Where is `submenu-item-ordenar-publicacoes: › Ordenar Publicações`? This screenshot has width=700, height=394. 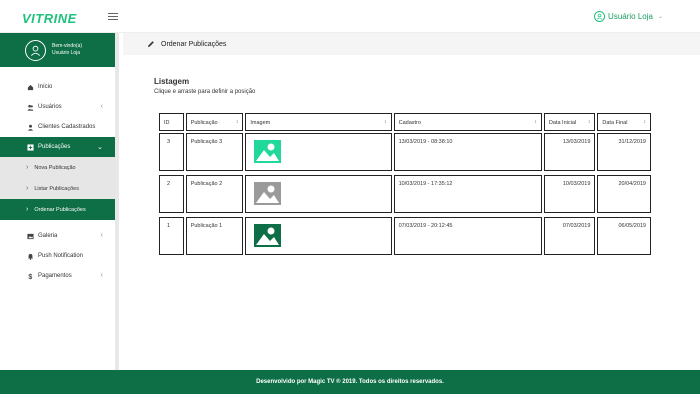 submenu-item-ordenar-publicacoes: › Ordenar Publicações is located at coordinates (57, 209).